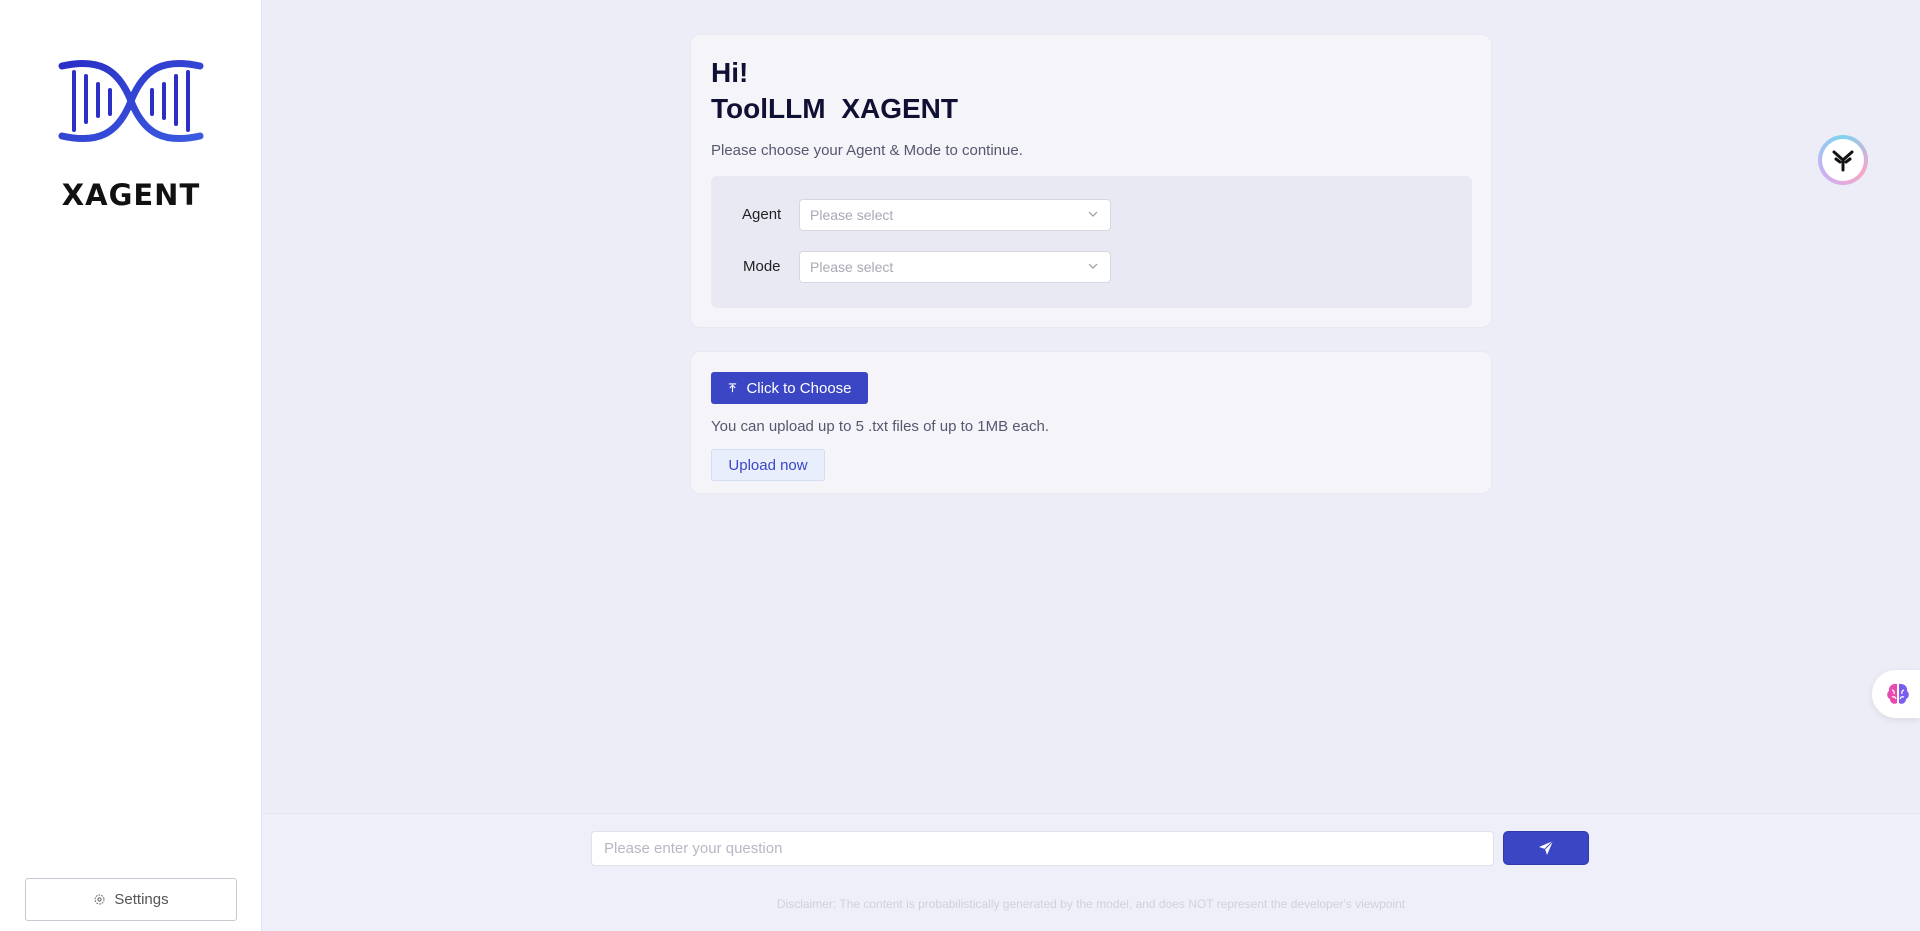 This screenshot has width=1920, height=931. What do you see at coordinates (1042, 848) in the screenshot?
I see `question-input` at bounding box center [1042, 848].